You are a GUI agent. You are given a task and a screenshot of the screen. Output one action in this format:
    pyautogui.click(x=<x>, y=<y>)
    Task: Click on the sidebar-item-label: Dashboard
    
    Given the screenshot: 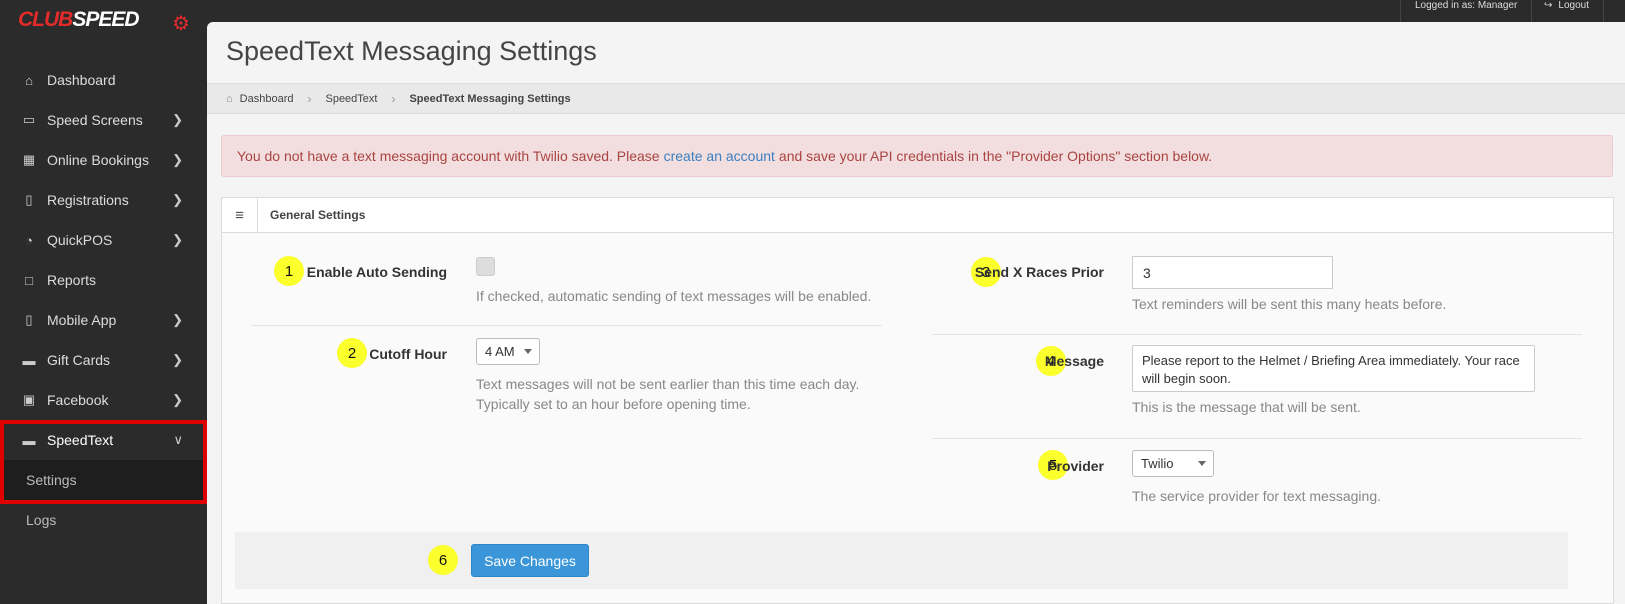 What is the action you would take?
    pyautogui.click(x=81, y=80)
    